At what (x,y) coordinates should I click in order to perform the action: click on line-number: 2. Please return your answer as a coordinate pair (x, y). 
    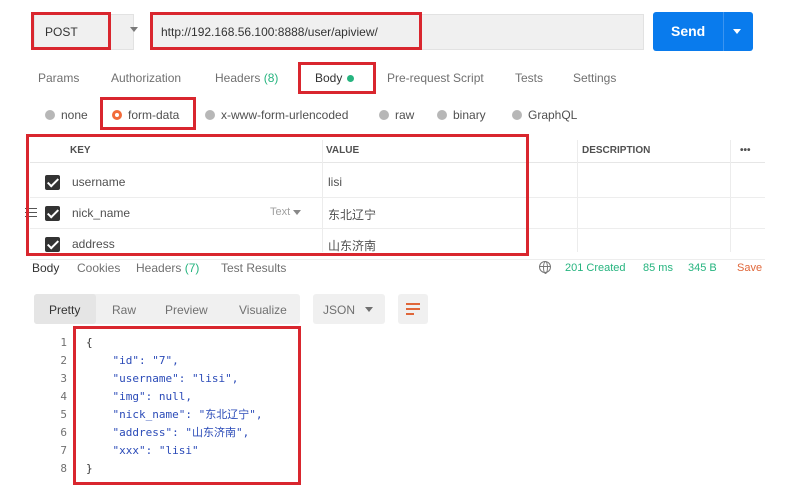
    Looking at the image, I should click on (63, 360).